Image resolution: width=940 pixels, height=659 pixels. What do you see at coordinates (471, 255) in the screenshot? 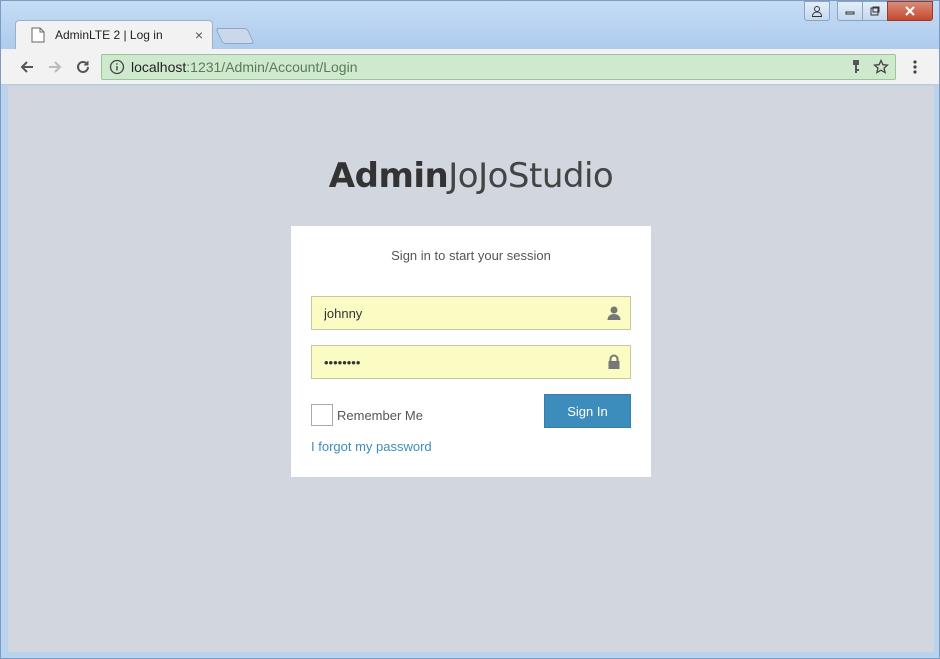
I see `login-box-message: Sign in to start your session` at bounding box center [471, 255].